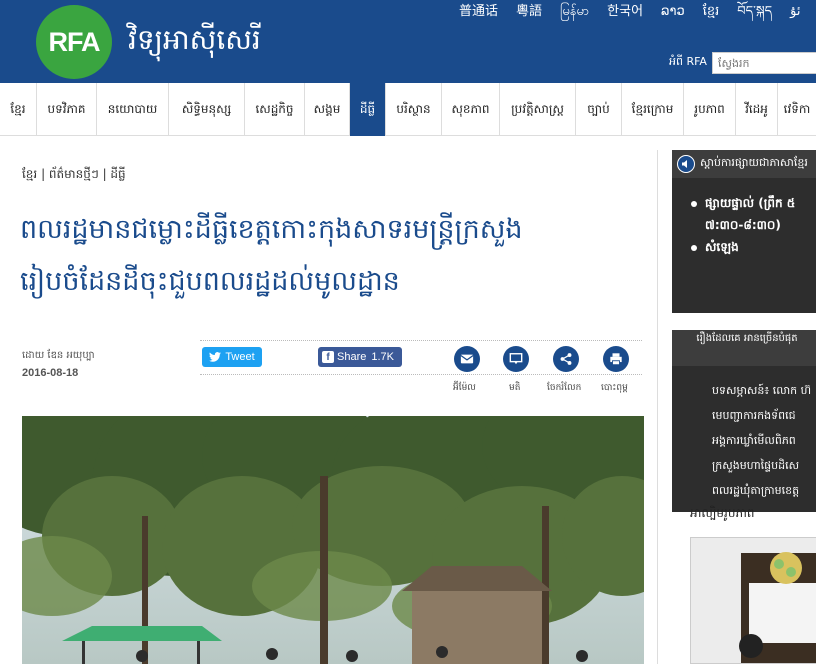 The width and height of the screenshot is (816, 664). Describe the element at coordinates (754, 162) in the screenshot. I see `listen-panel-title: ស្ដាប់ការផ្សាយជាភាសាខ្មែរ` at that location.